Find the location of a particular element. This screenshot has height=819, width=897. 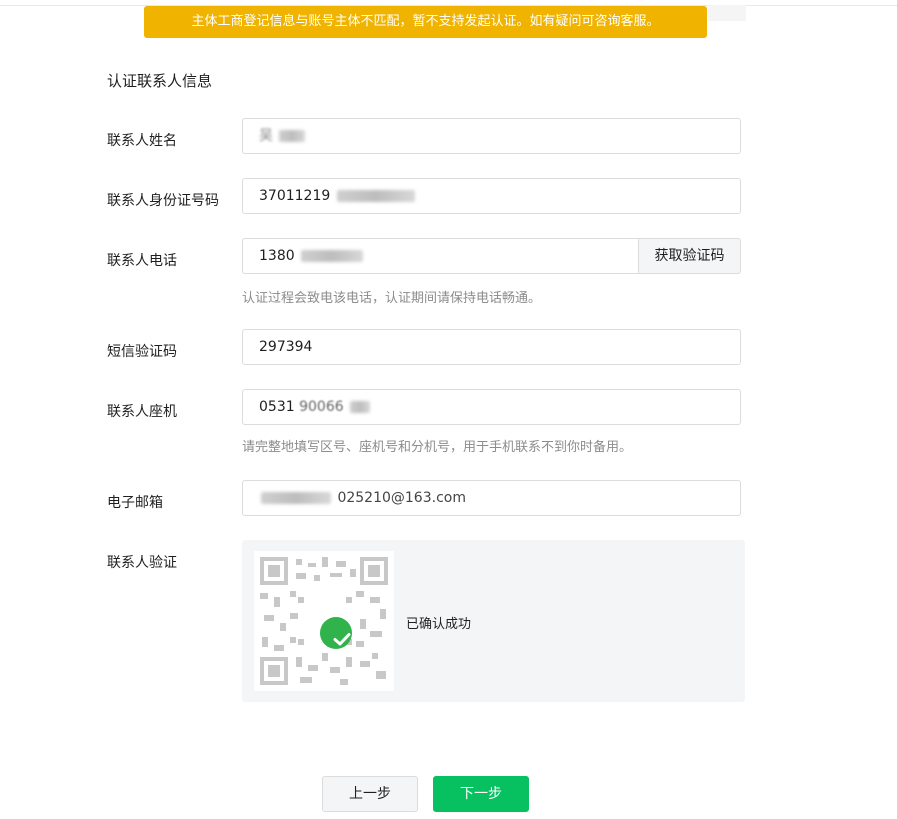

id-number-field: 37011219 is located at coordinates (491, 196).